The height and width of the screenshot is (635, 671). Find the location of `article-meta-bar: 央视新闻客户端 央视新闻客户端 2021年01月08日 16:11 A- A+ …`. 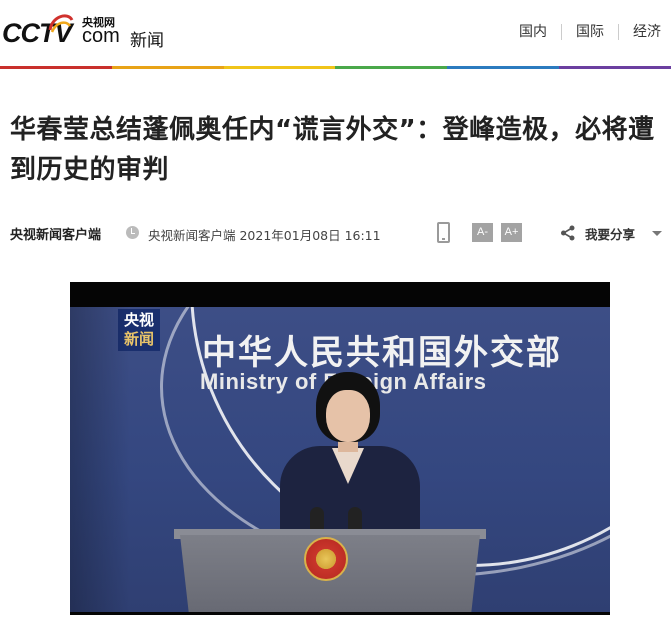

article-meta-bar: 央视新闻客户端 央视新闻客户端 2021年01月08日 16:11 A- A+ … is located at coordinates (337, 233).